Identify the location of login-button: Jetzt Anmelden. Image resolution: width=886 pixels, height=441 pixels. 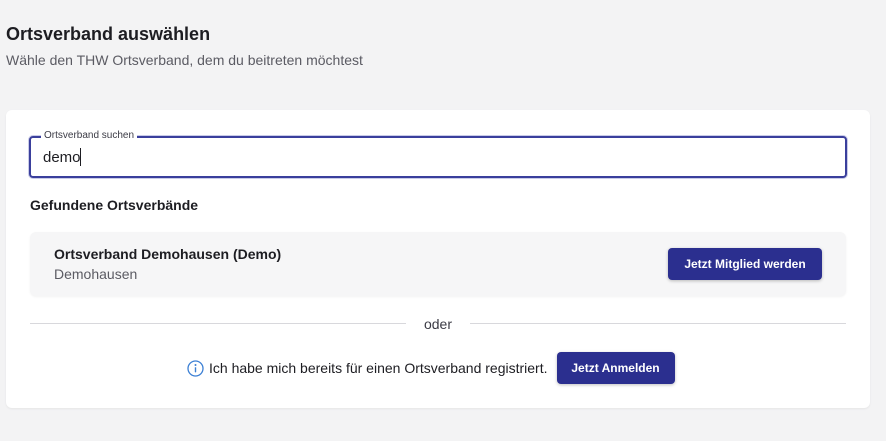
(615, 368).